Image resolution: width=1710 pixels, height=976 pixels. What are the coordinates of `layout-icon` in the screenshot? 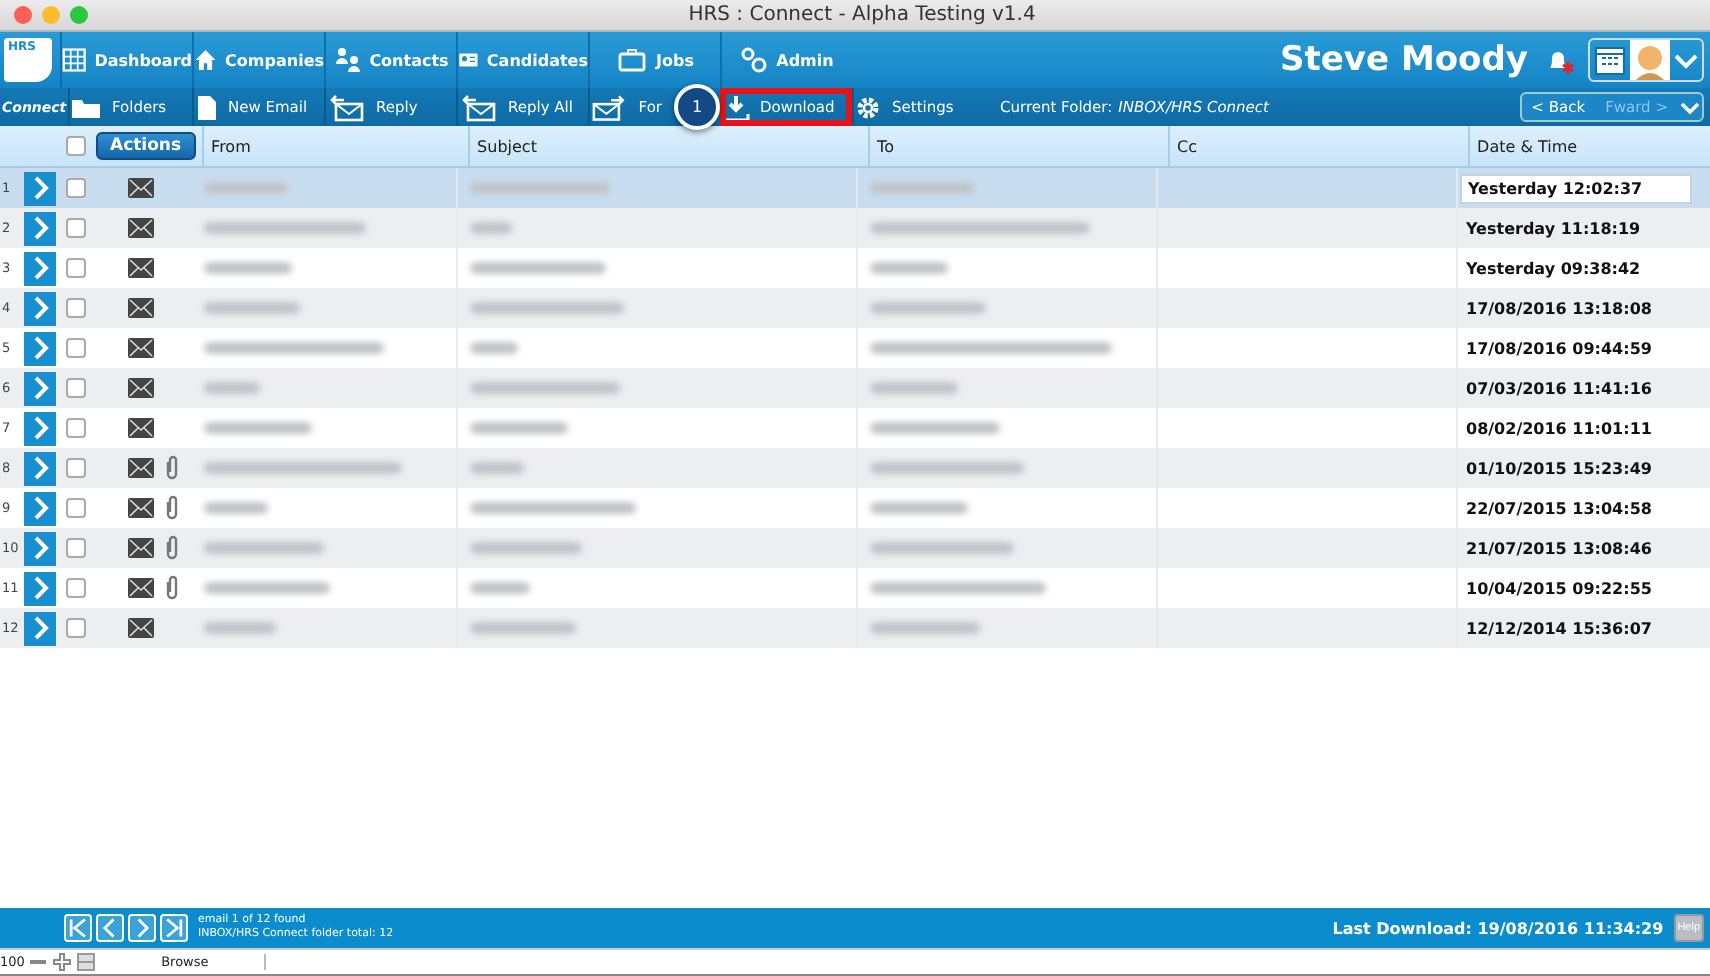 It's located at (86, 962).